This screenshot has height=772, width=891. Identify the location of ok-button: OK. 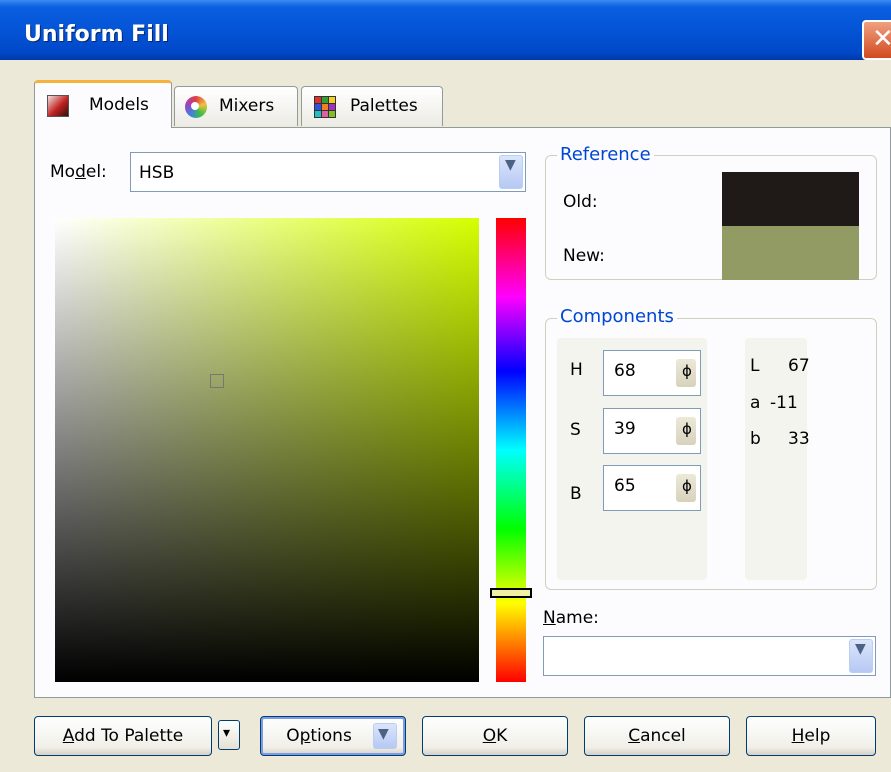
(495, 736).